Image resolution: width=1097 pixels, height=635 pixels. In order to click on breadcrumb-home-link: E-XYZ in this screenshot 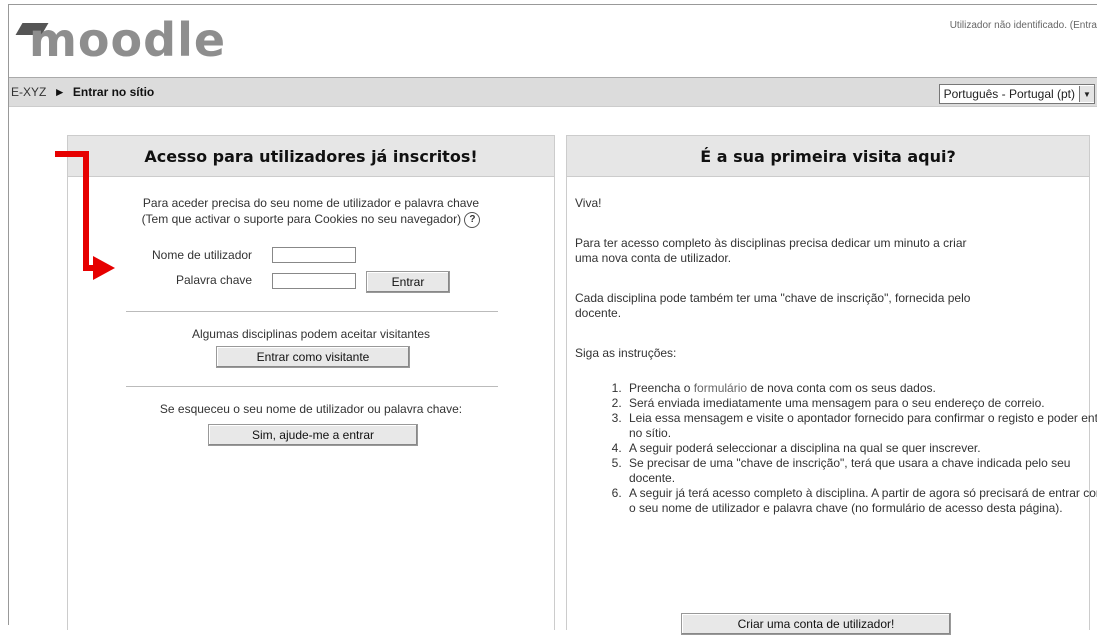, I will do `click(28, 92)`.